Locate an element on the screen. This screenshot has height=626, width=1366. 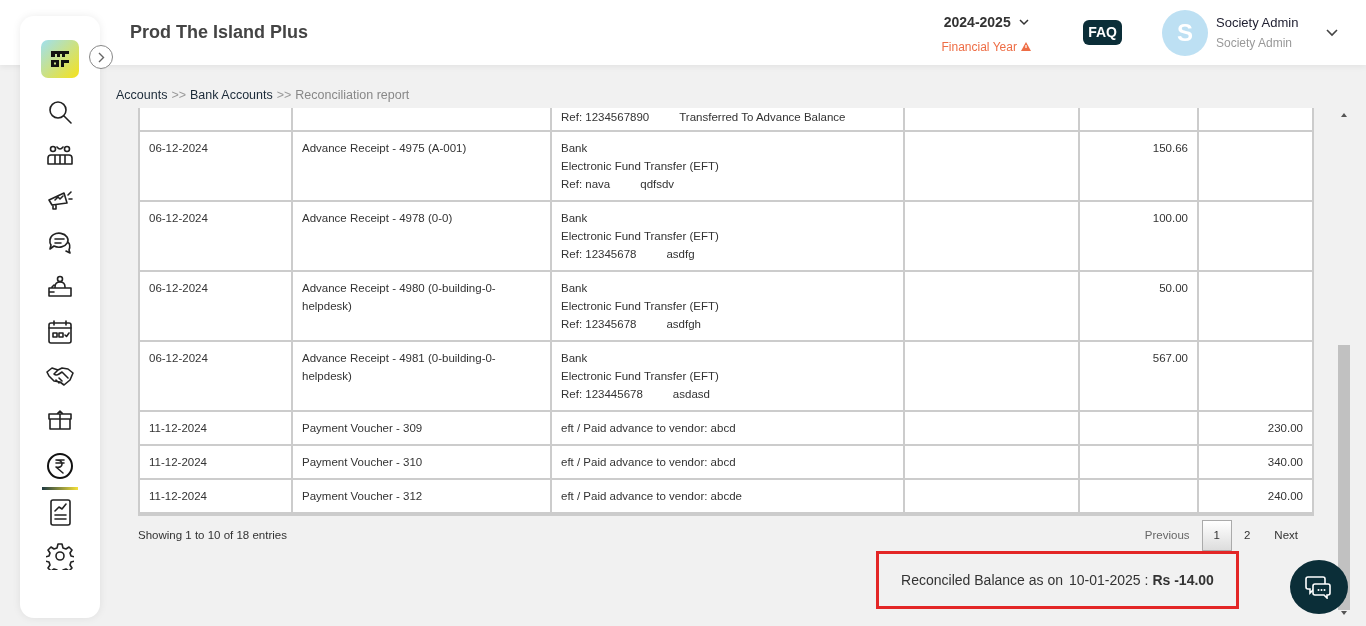
table-cell: Advance Receipt - 4981 (0-building-0-helpdesk) is located at coordinates (399, 367).